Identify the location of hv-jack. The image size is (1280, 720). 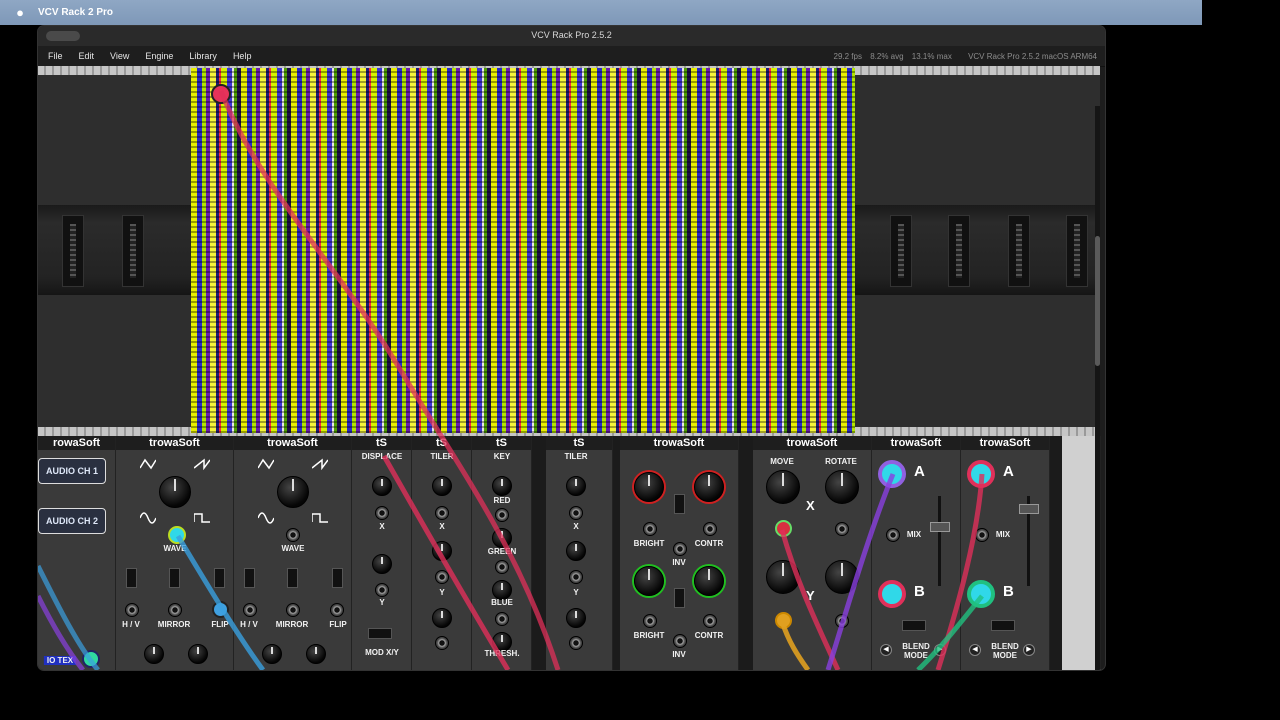
(250, 610).